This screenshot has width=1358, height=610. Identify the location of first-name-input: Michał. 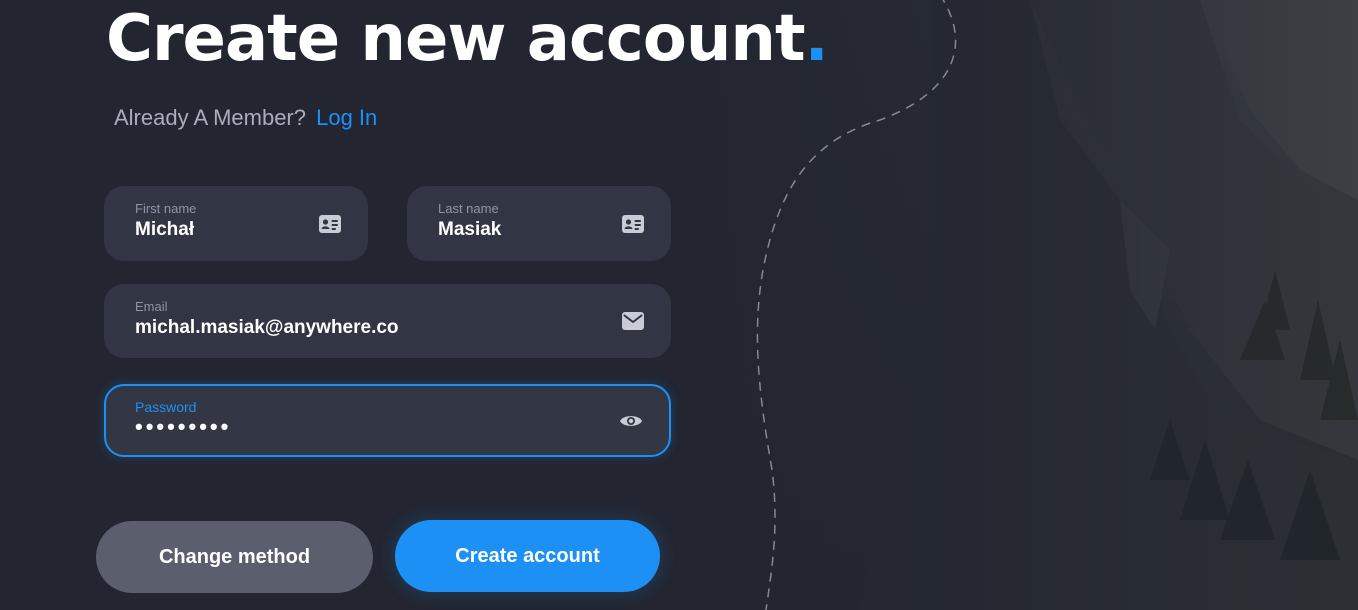
(164, 230).